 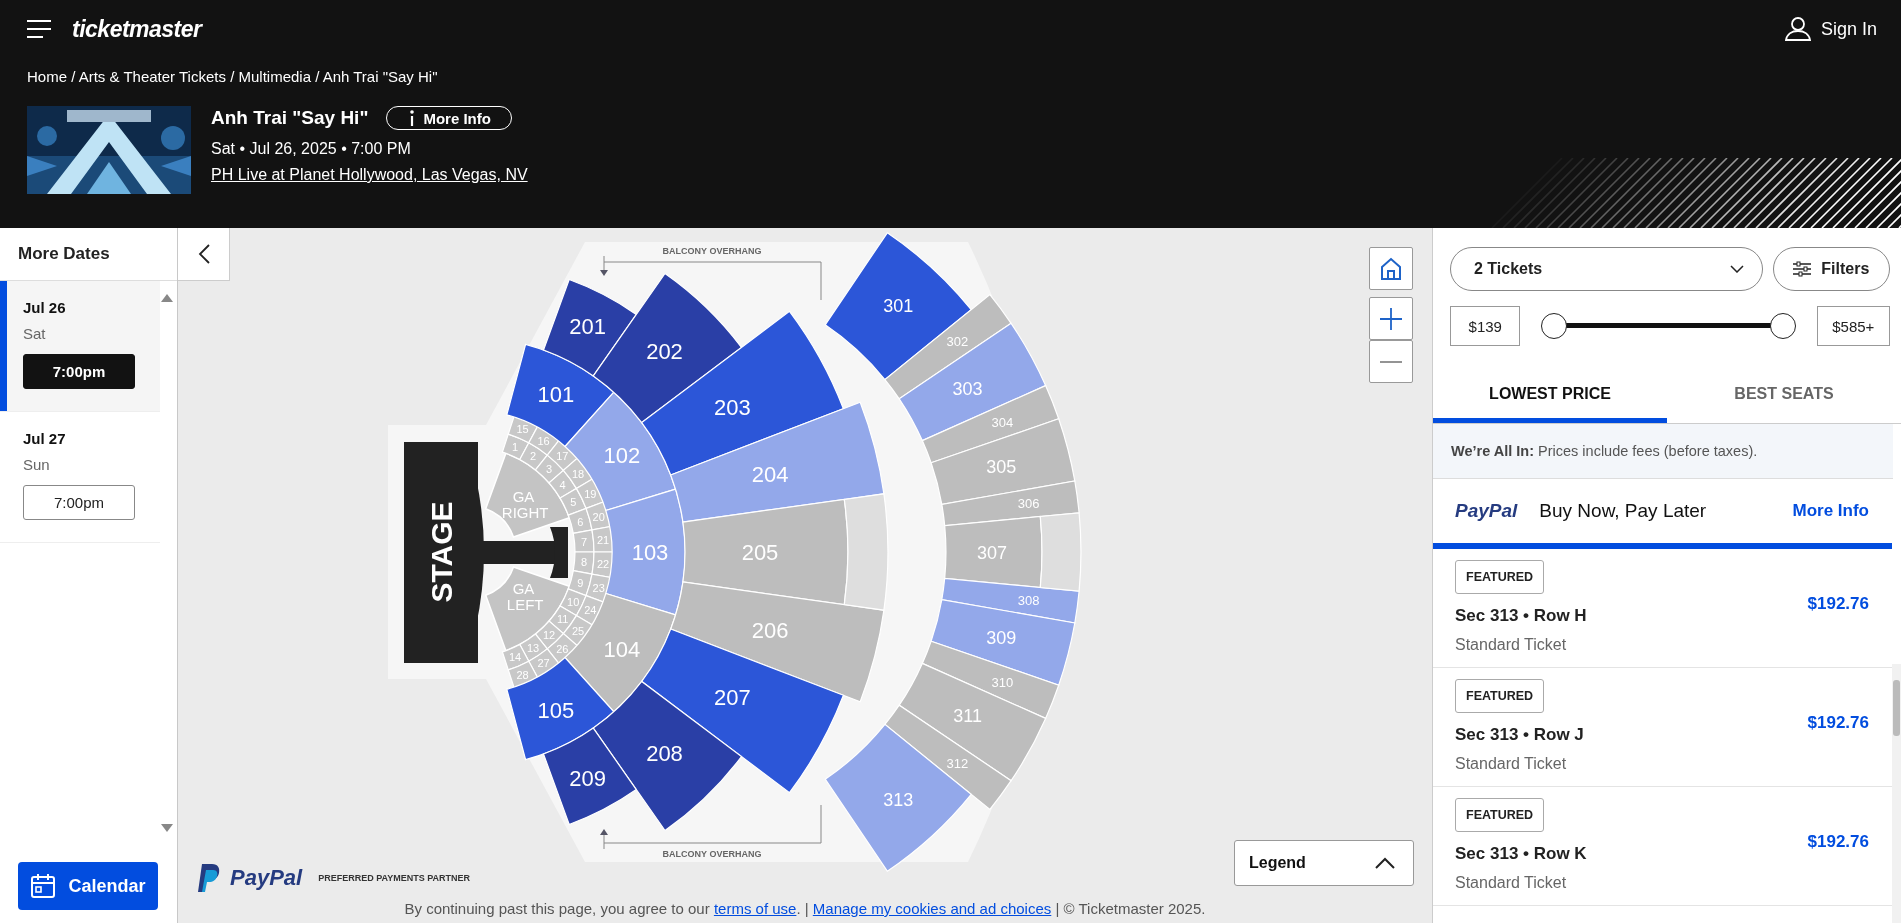 What do you see at coordinates (1802, 269) in the screenshot?
I see `sliders-icon` at bounding box center [1802, 269].